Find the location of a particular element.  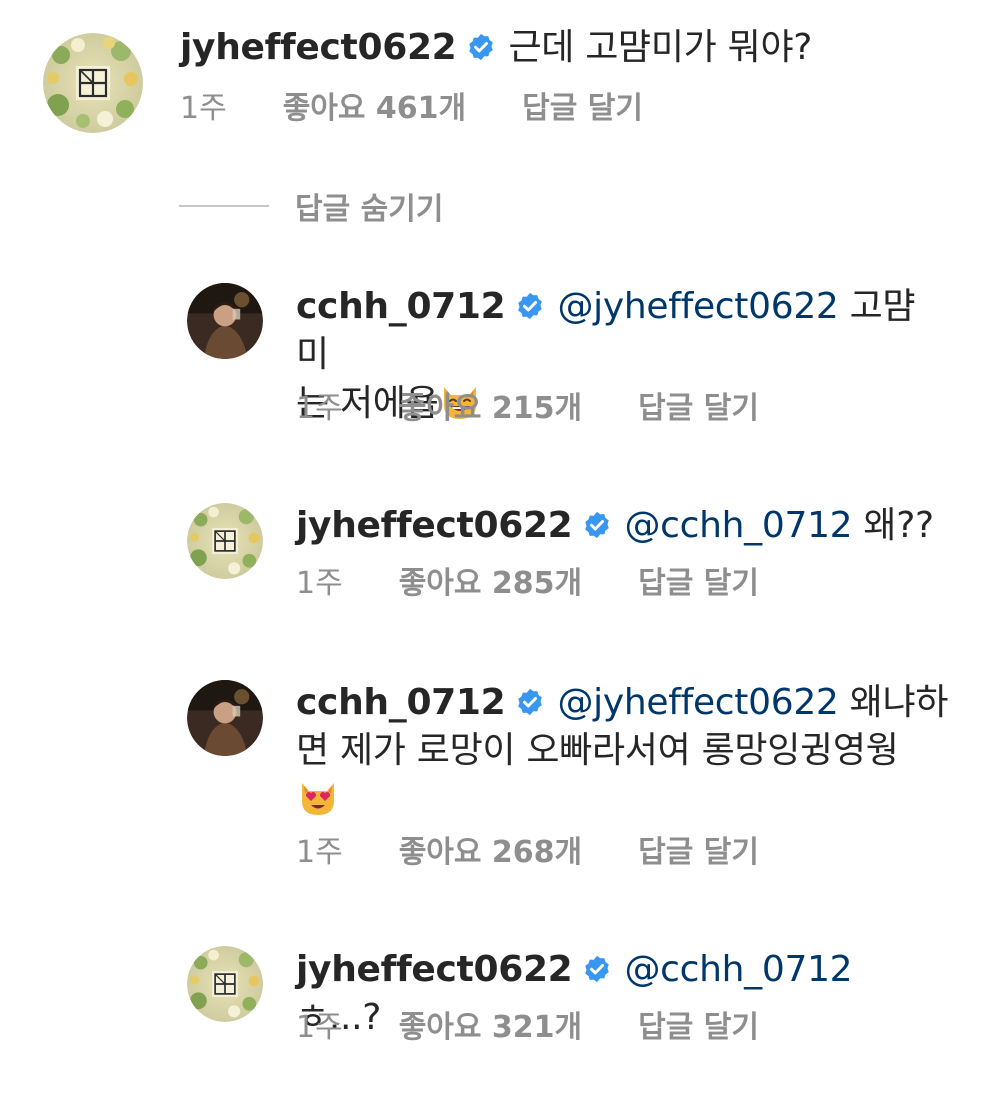

comment-body: jyheffect0622 근데 고먐미가 뭐야? is located at coordinates (560, 48).